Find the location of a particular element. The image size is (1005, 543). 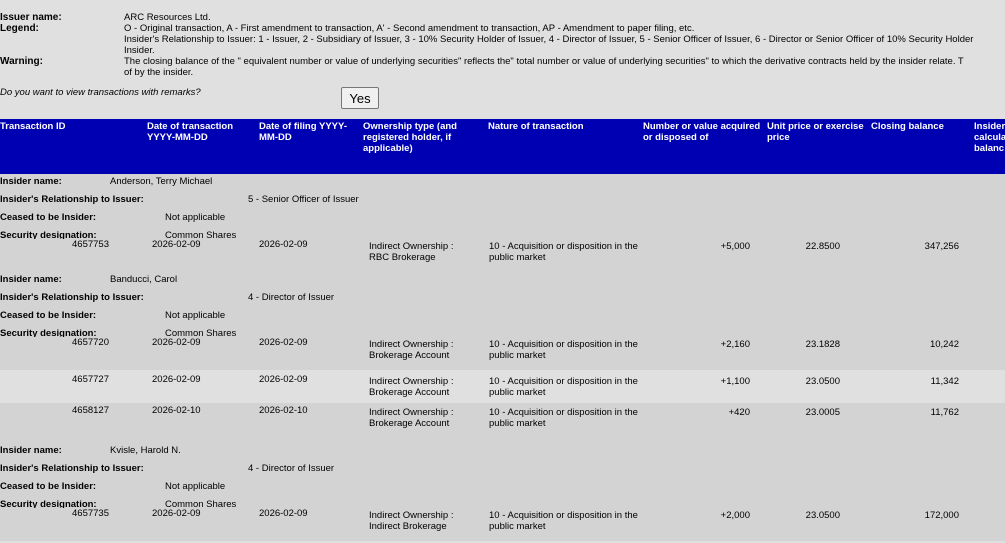

col-transaction-id: Transaction ID is located at coordinates (33, 126).